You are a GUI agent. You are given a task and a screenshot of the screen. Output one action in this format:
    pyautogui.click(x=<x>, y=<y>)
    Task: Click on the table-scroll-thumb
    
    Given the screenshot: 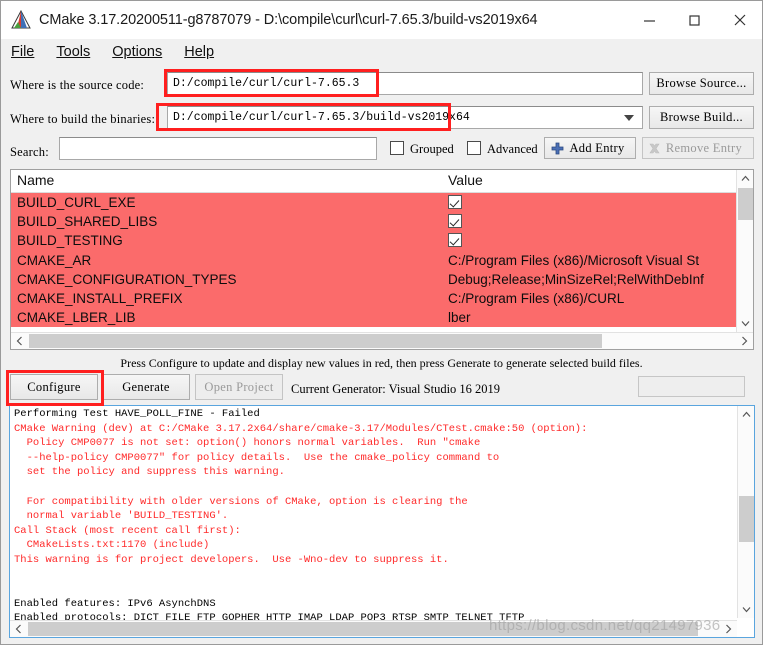 What is the action you would take?
    pyautogui.click(x=745, y=204)
    